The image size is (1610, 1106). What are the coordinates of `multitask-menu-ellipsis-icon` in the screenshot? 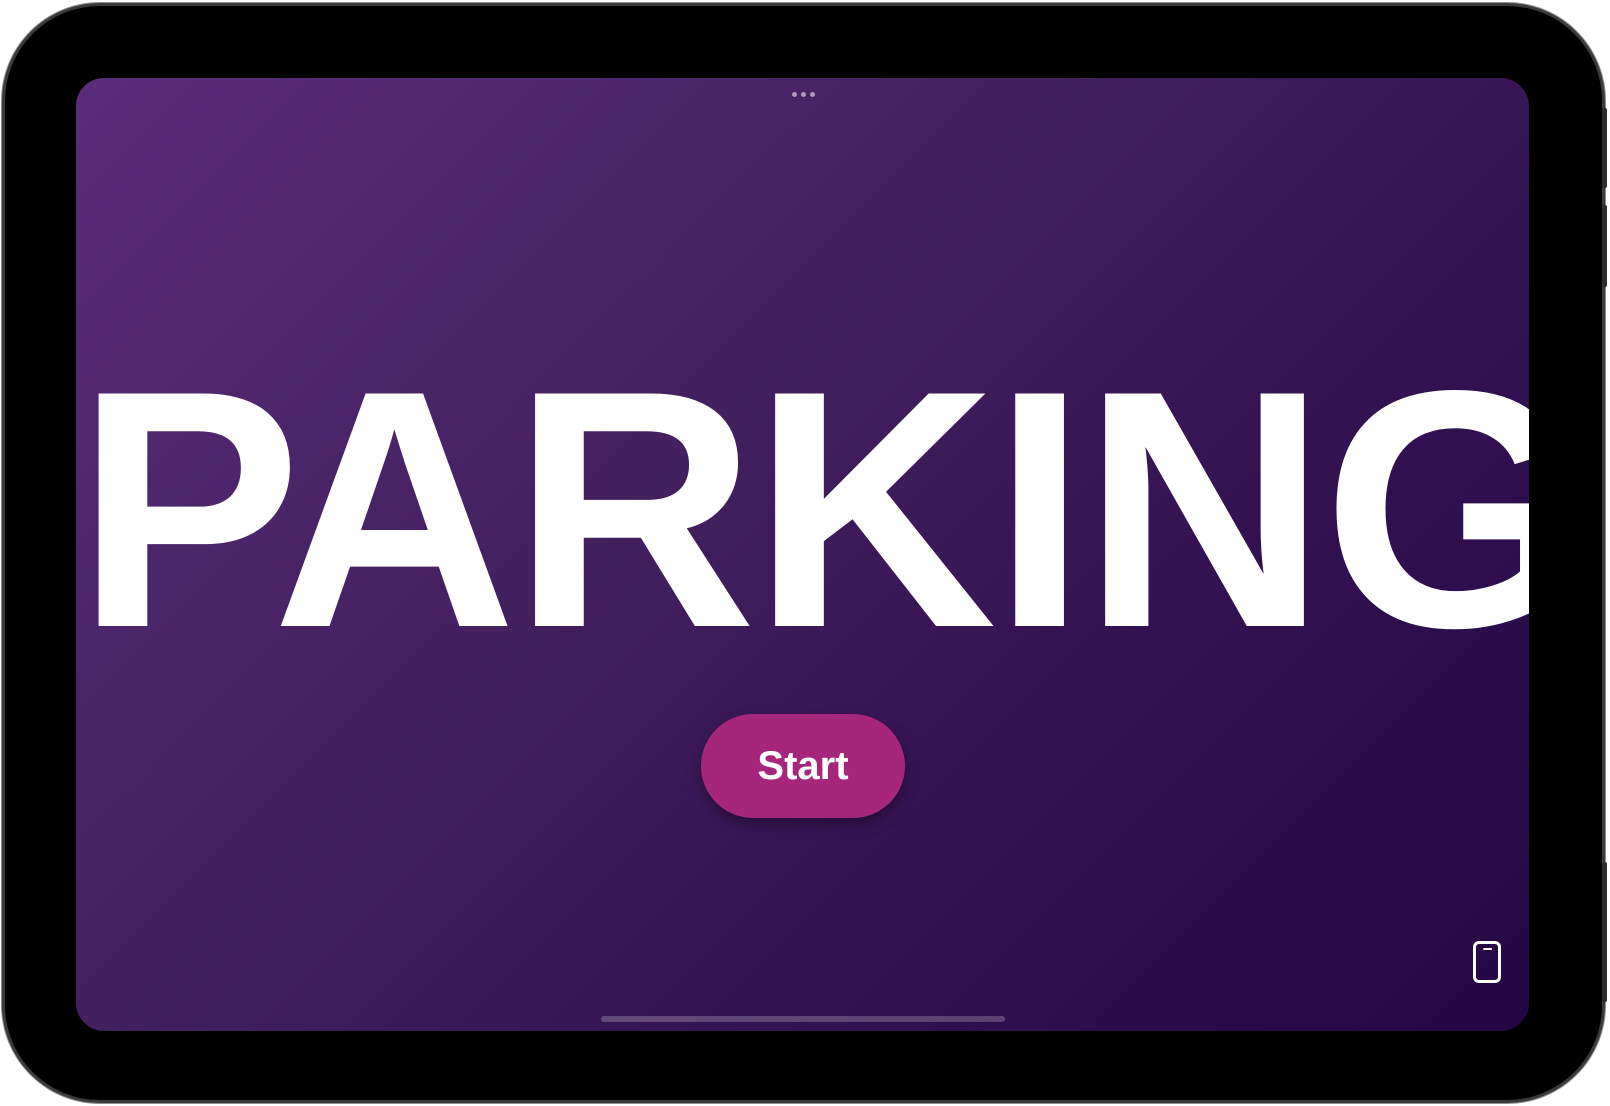 It's located at (803, 94).